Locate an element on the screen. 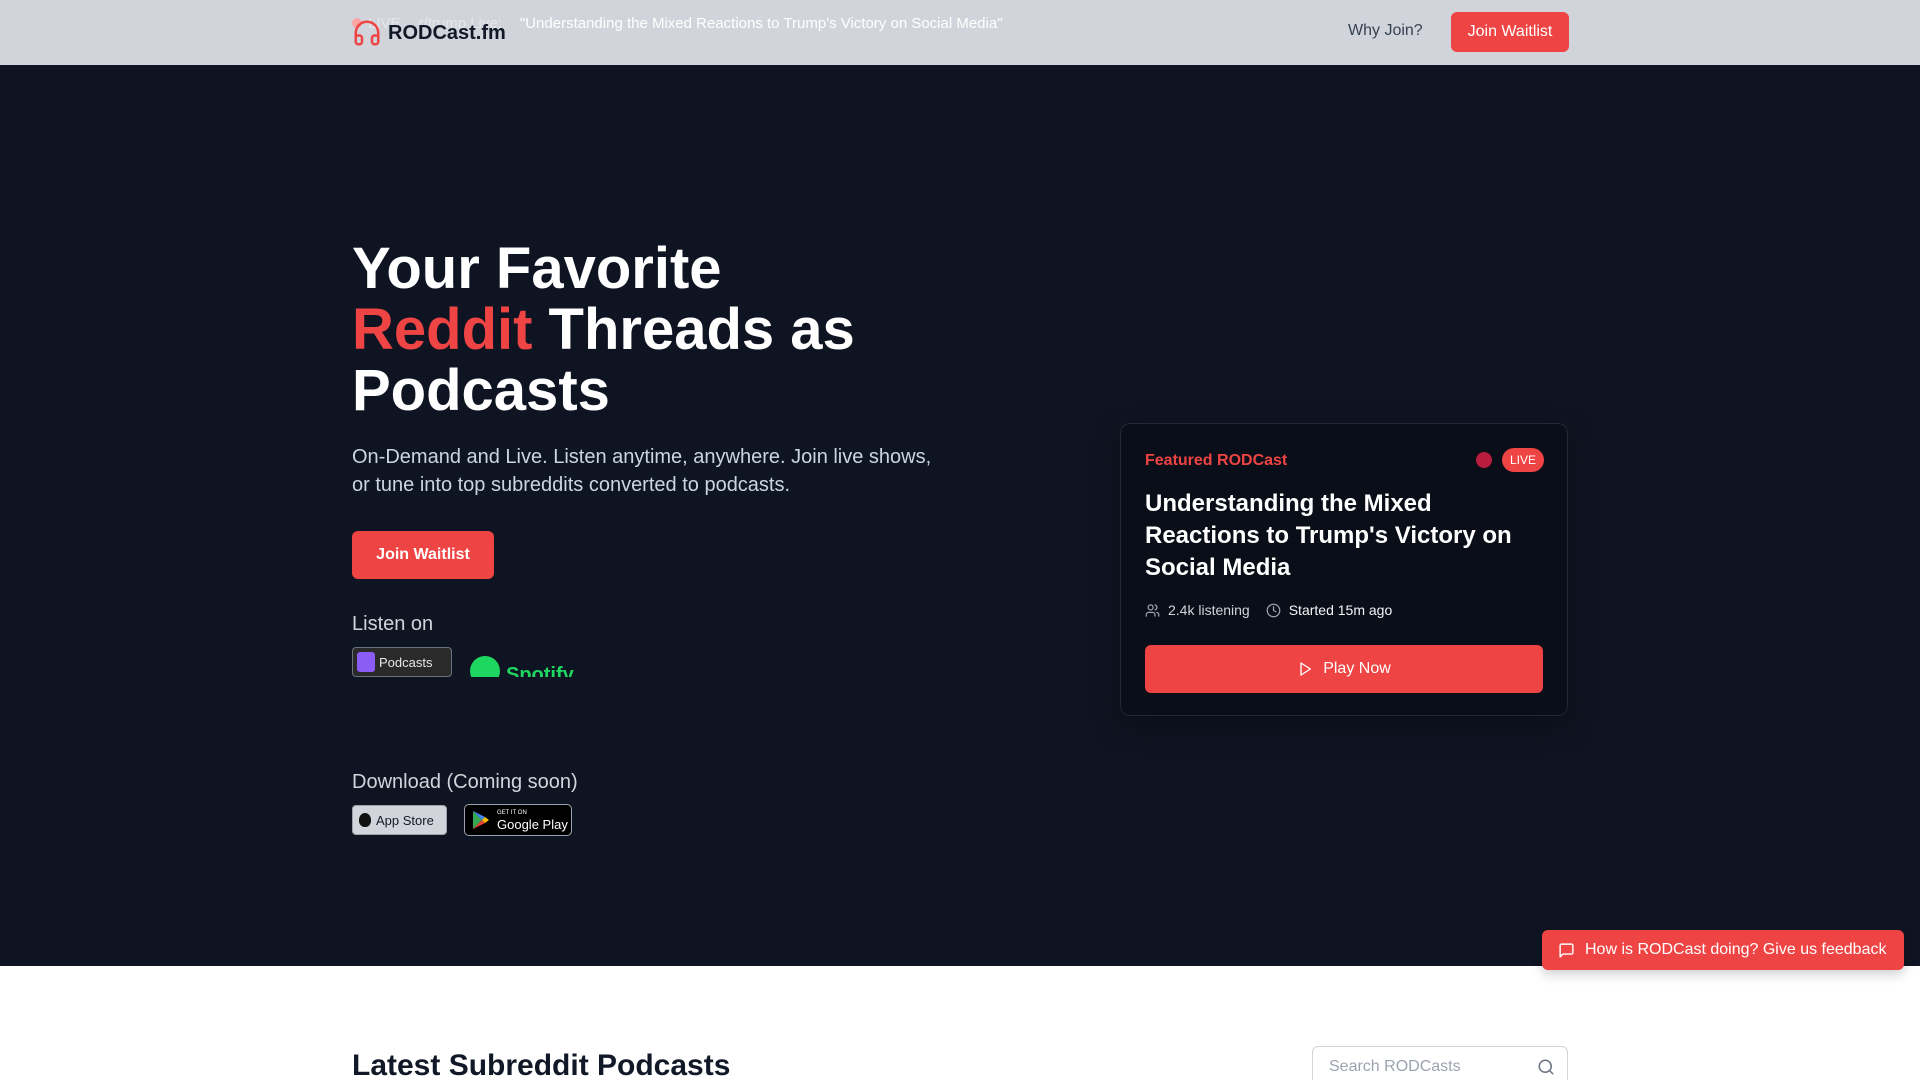  headphones-icon is located at coordinates (367, 33).